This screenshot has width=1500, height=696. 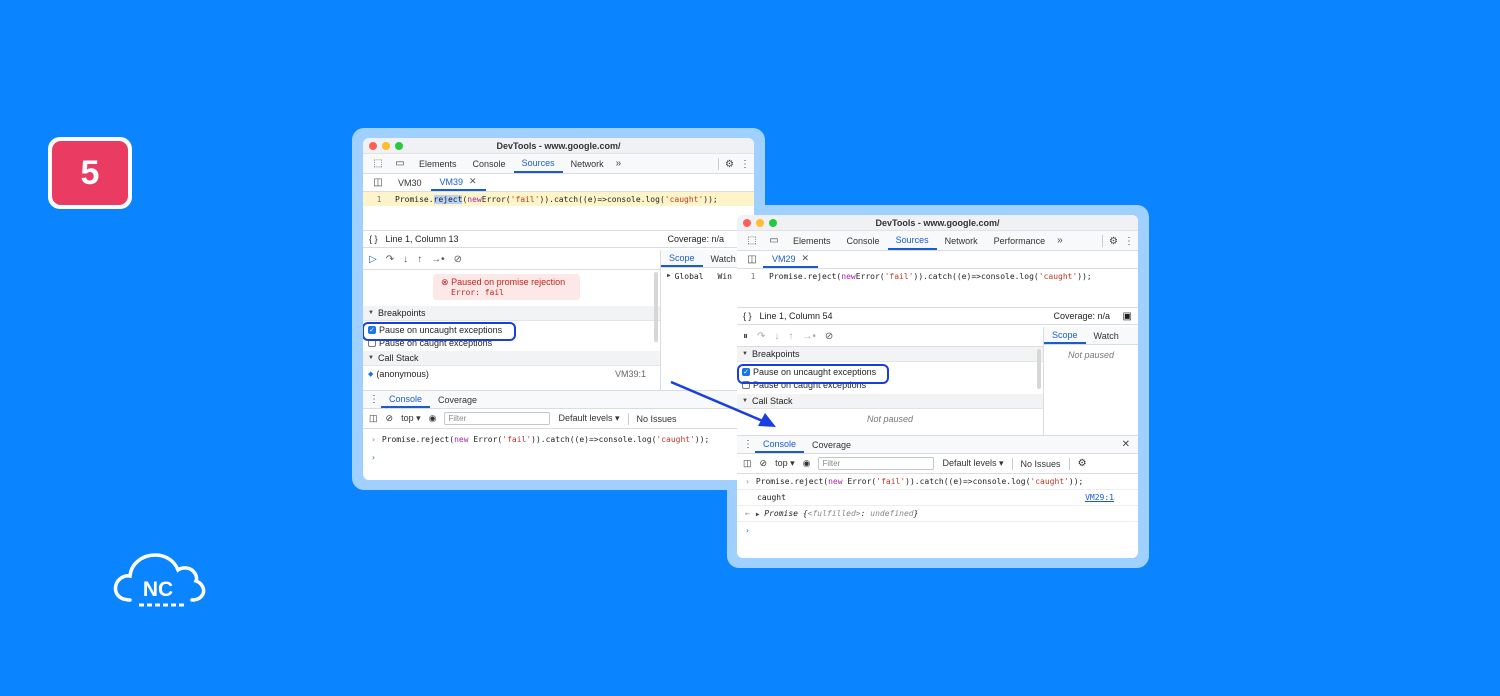 I want to click on arrow-annotation, so click(x=723, y=403).